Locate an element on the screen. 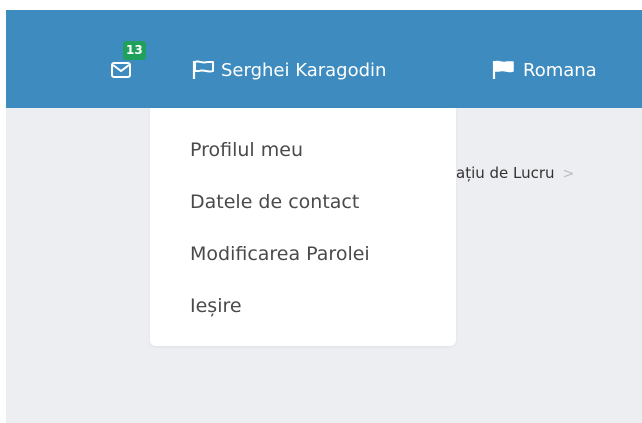 The width and height of the screenshot is (642, 423). flag-solid-icon is located at coordinates (503, 69).